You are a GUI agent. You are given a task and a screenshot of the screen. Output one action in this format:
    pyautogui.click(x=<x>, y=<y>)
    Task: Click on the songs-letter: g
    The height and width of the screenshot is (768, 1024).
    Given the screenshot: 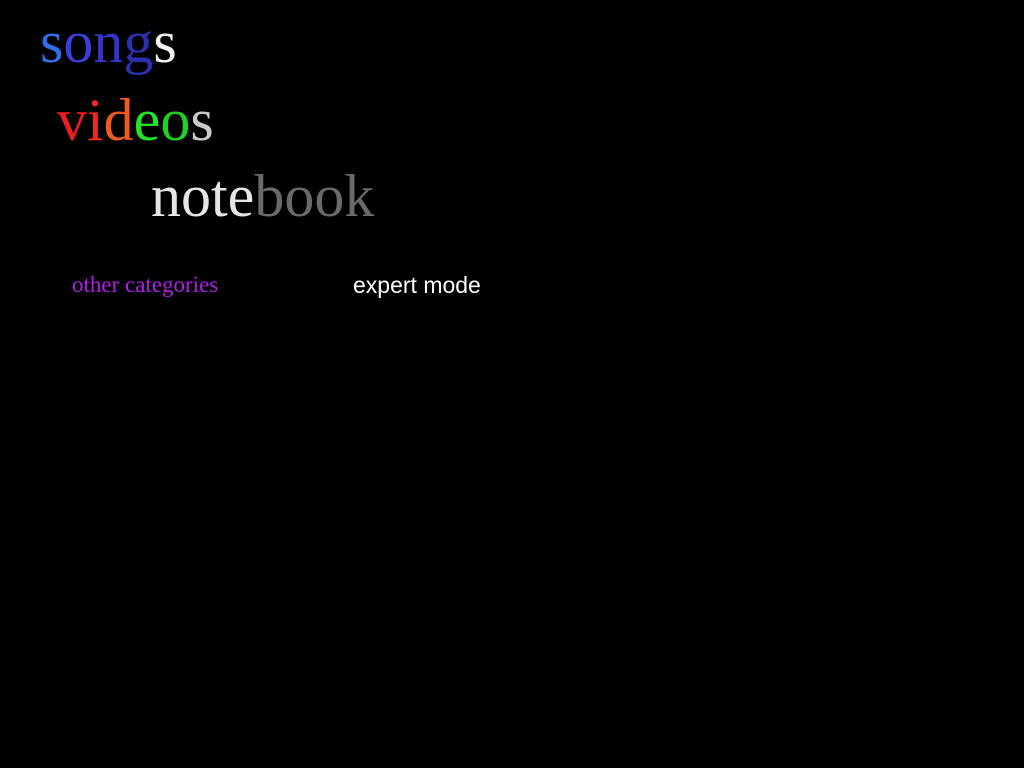 What is the action you would take?
    pyautogui.click(x=138, y=42)
    